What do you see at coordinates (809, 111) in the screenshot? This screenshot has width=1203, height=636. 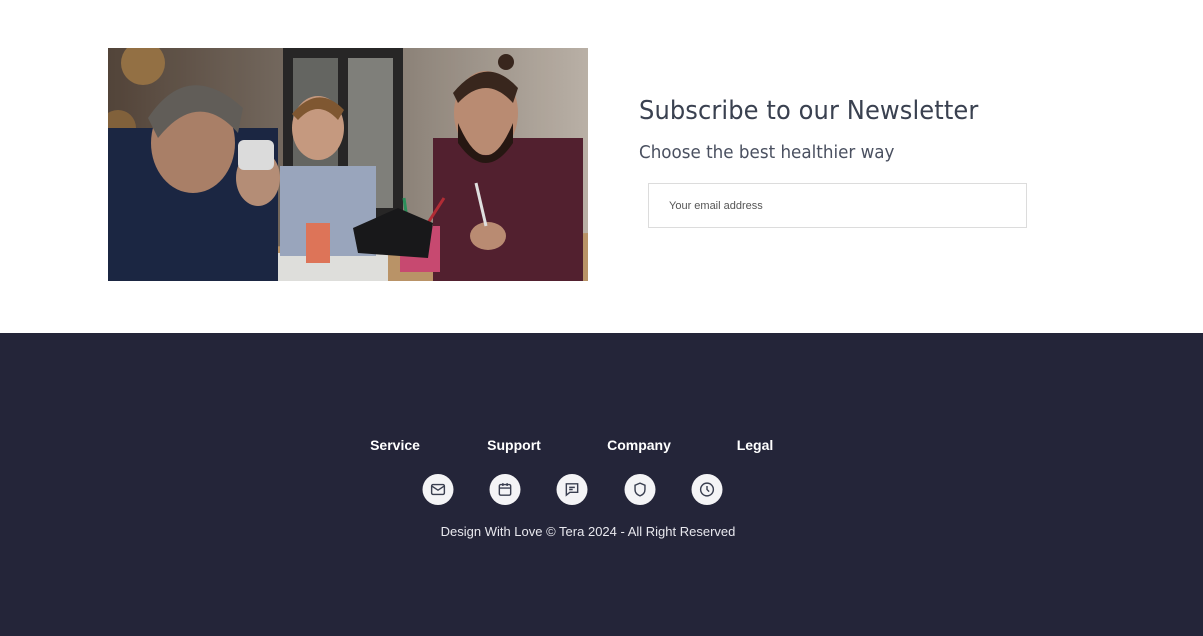 I see `newsletter-title: Subscribe to our Newsletter` at bounding box center [809, 111].